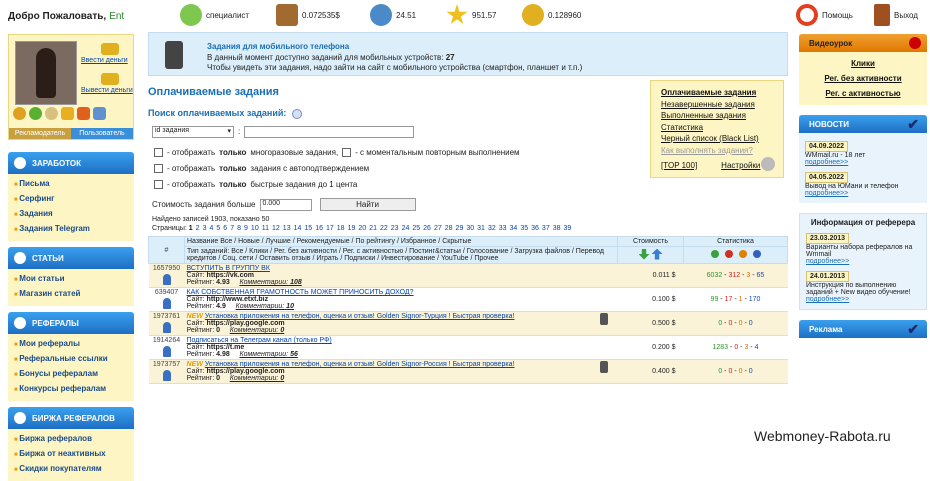  Describe the element at coordinates (198, 228) in the screenshot. I see `page-link: 2` at that location.